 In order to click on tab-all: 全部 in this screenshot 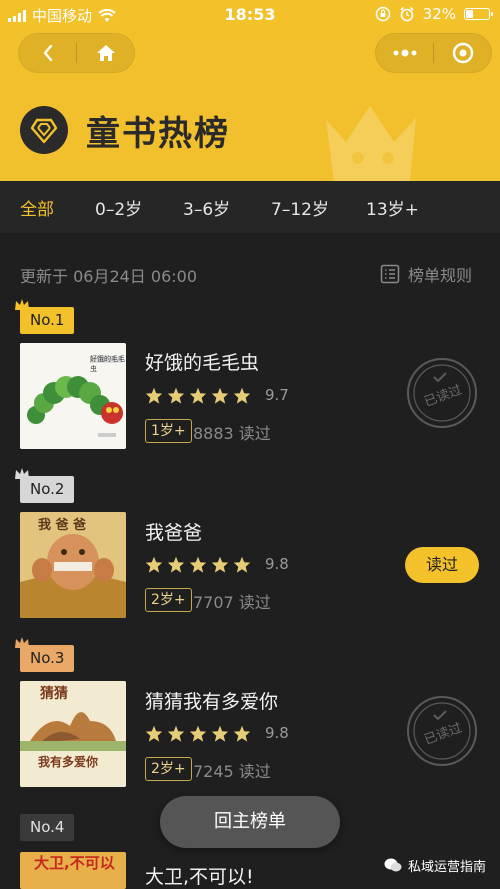, I will do `click(37, 207)`.